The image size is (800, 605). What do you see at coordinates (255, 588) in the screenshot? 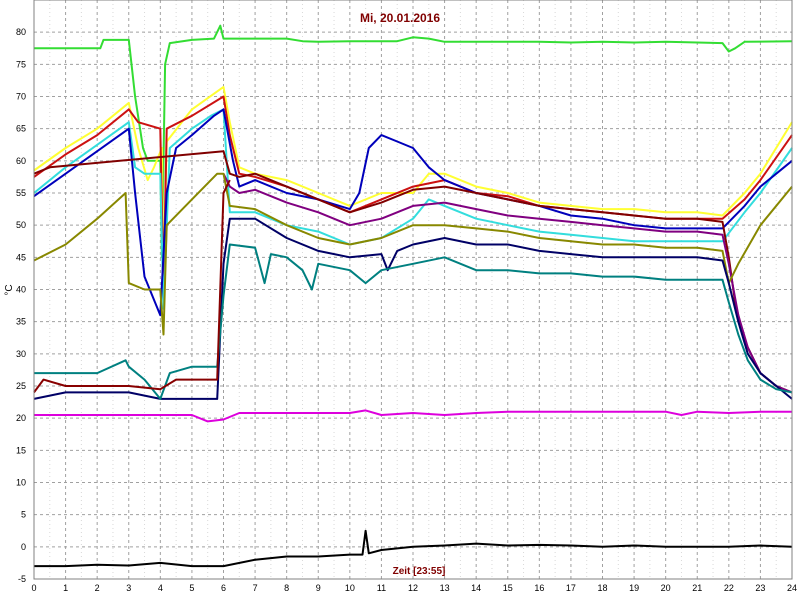
I see `x-tick-label: 7` at bounding box center [255, 588].